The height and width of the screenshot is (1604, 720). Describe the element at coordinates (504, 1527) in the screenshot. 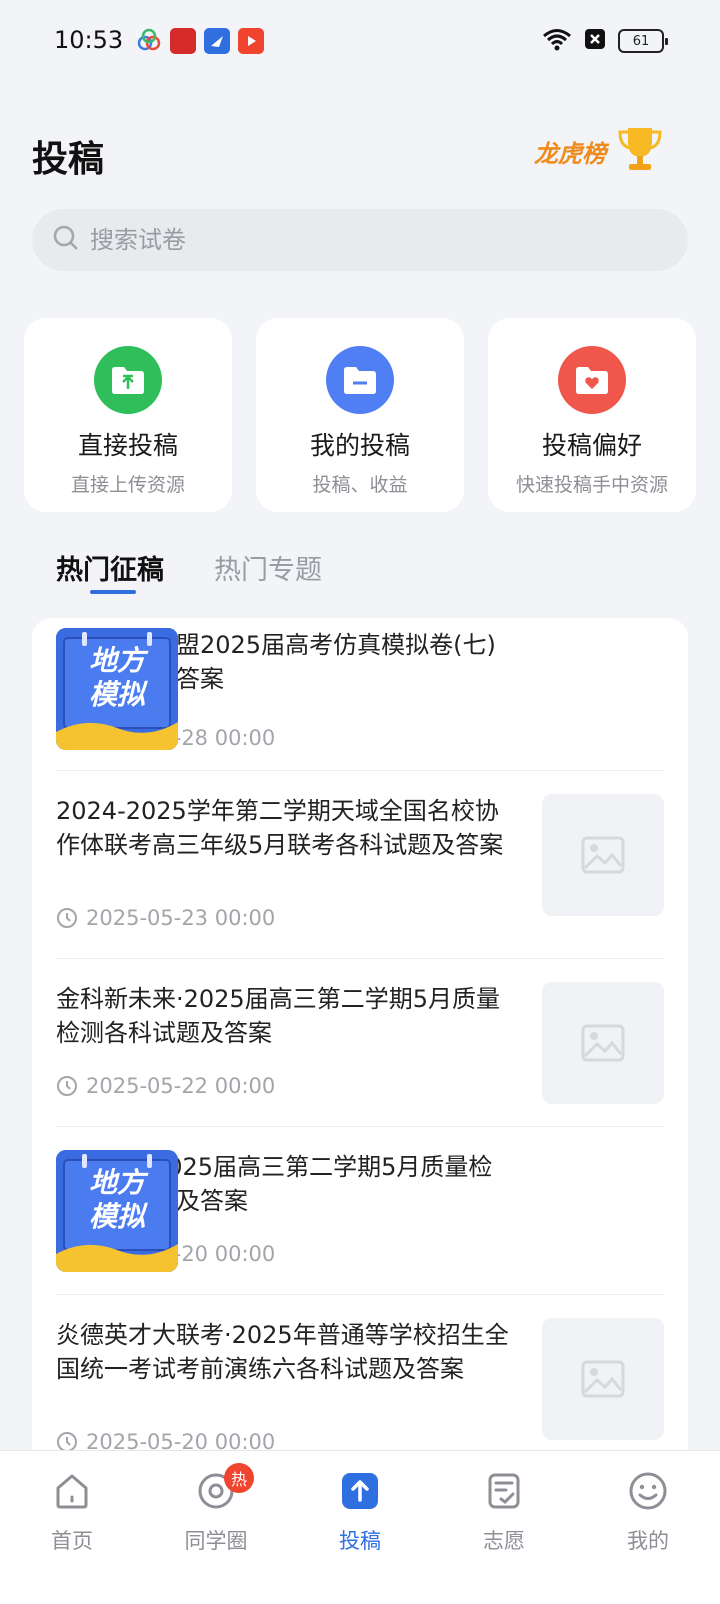

I see `nav-aspiration: 志愿` at that location.